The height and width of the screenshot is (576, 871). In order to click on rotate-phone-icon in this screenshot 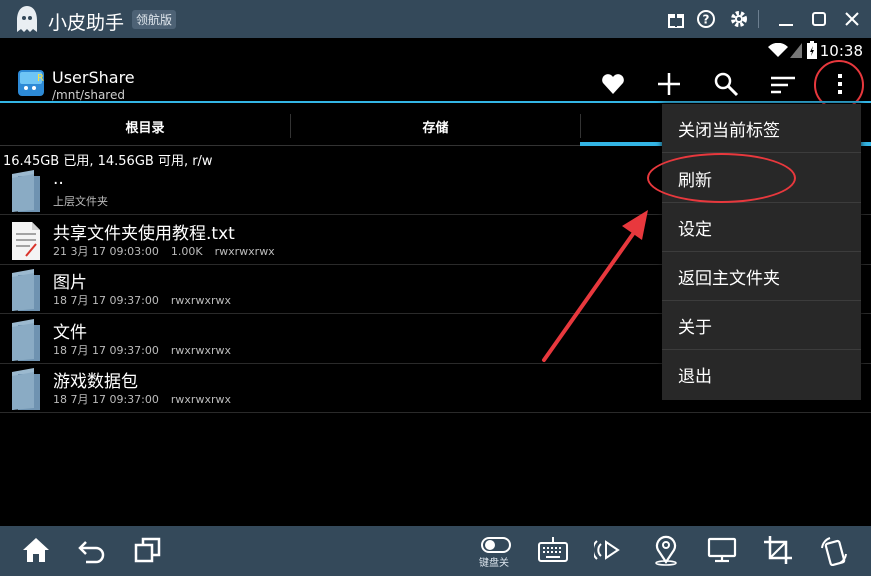, I will do `click(834, 550)`.